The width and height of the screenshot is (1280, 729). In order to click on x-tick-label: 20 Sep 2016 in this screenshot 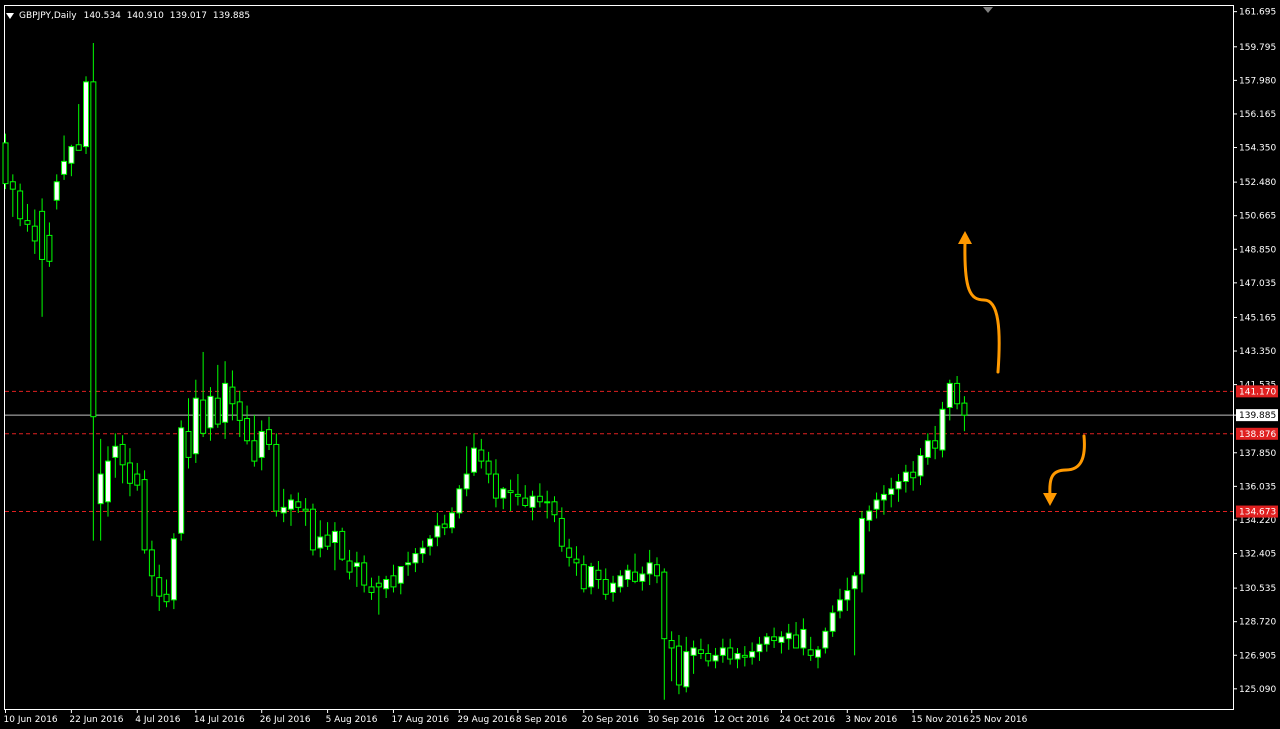, I will do `click(610, 720)`.